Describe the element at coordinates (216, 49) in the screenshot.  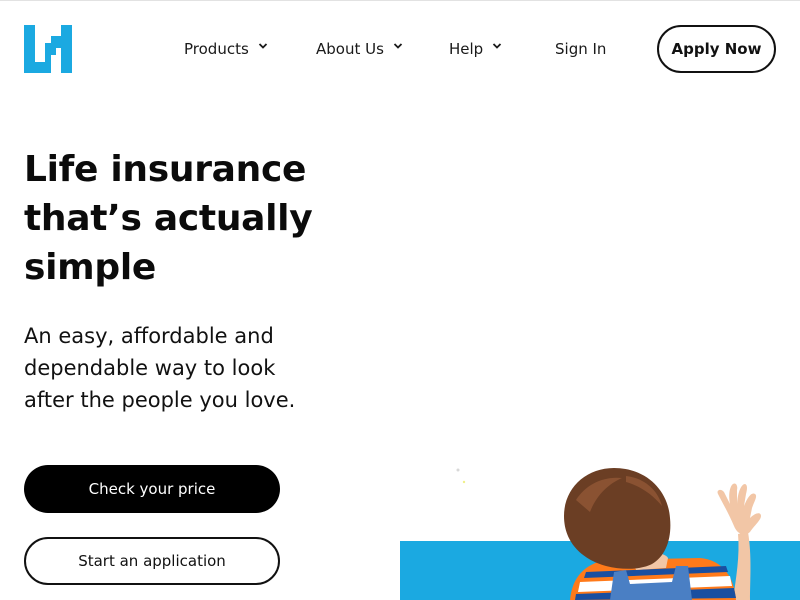
I see `nav-products-label: Products` at that location.